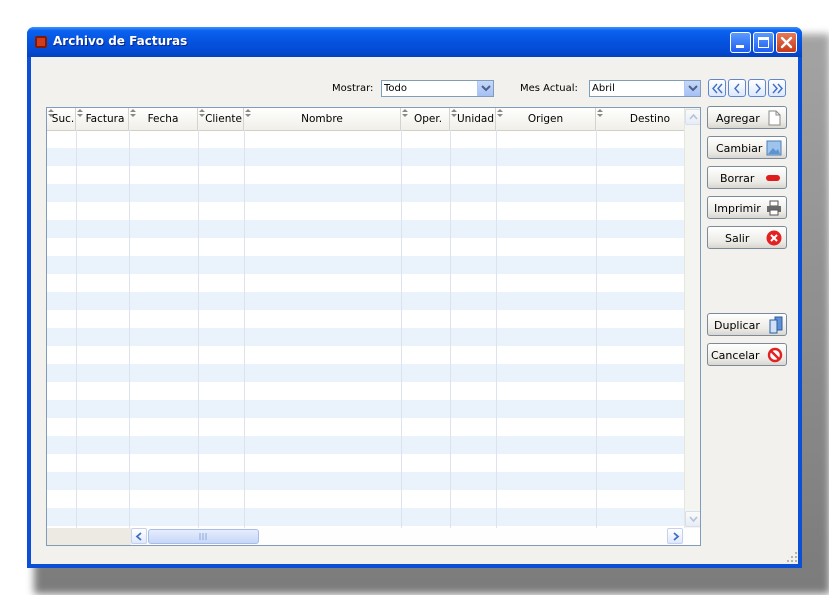 The image size is (829, 595). I want to click on column-header-cliente: Cliente, so click(221, 119).